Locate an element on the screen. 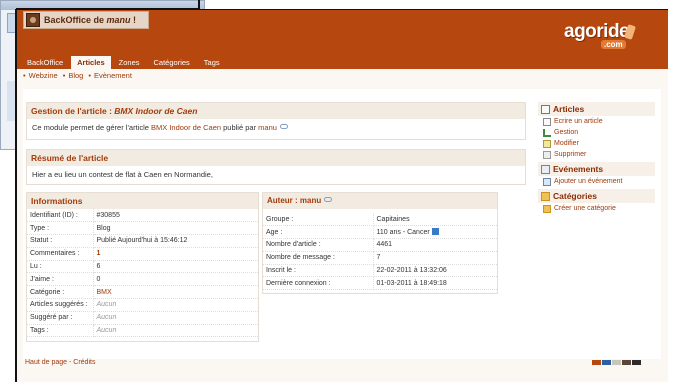 The image size is (675, 382). table-row: Type : Blog is located at coordinates (142, 228).